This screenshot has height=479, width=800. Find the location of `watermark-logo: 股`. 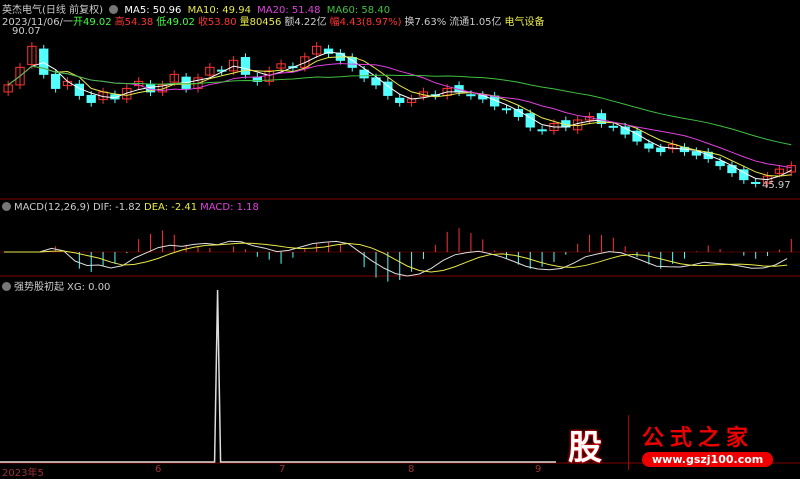

watermark-logo: 股 is located at coordinates (585, 448).